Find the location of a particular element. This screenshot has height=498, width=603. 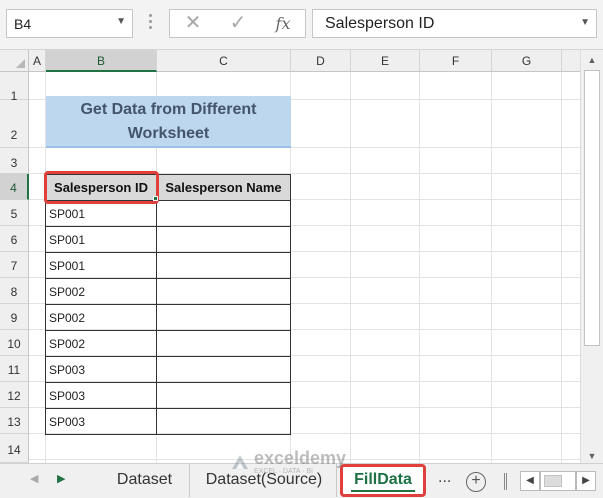

row-header-5: 5 is located at coordinates (14, 213).